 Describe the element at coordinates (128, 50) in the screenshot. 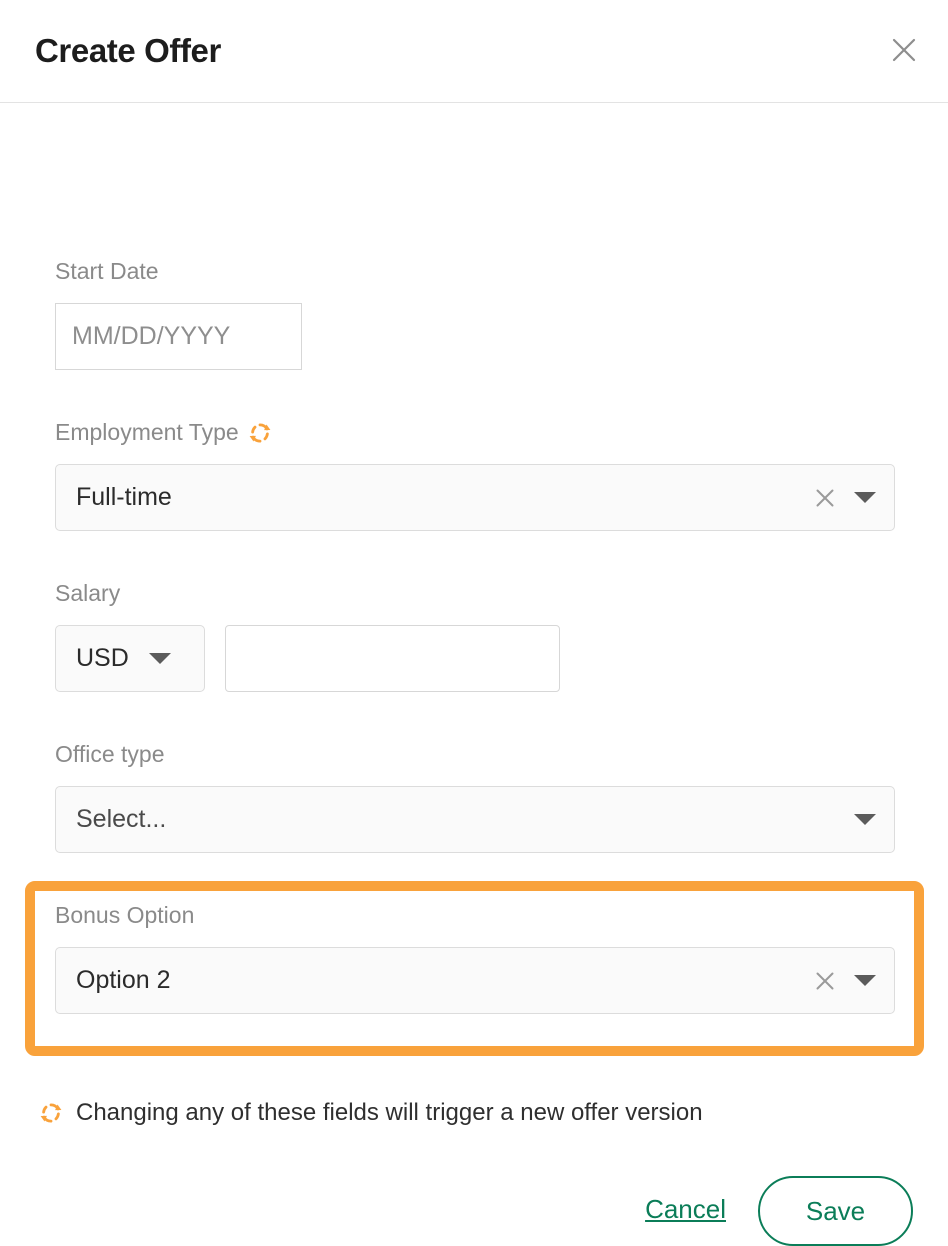

I see `page-title: Create Offer` at that location.